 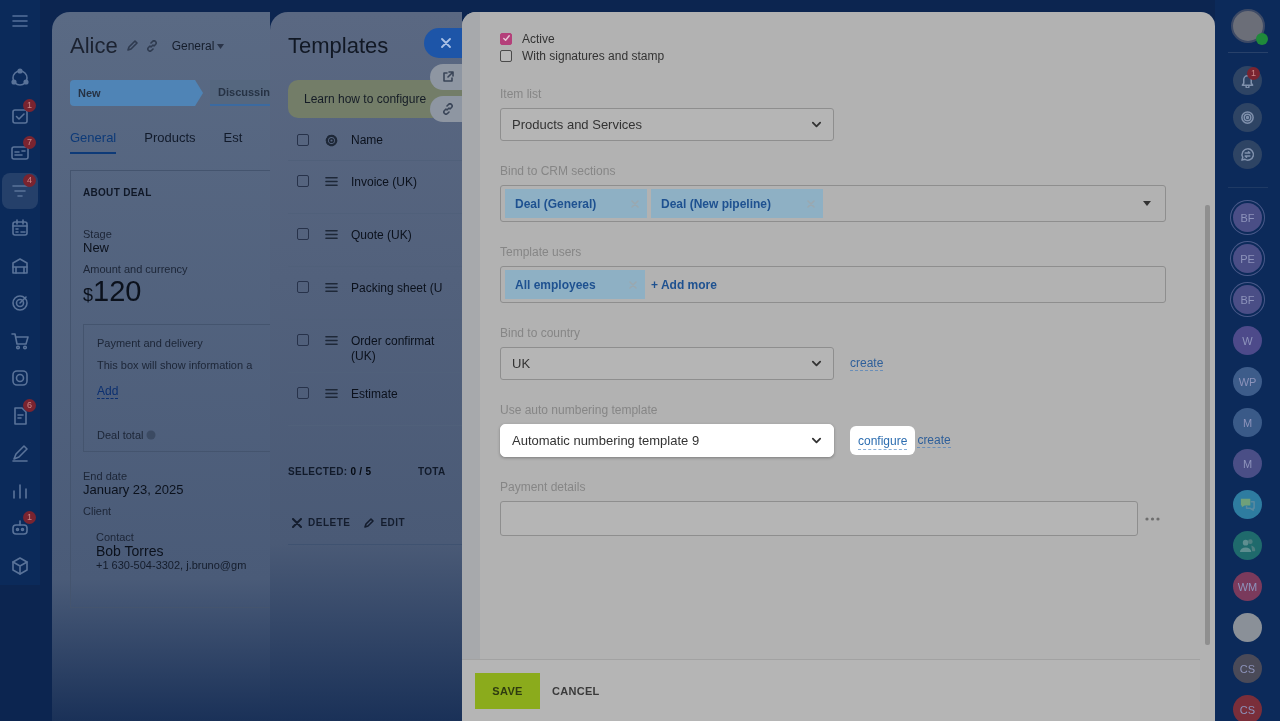 What do you see at coordinates (20, 21) in the screenshot?
I see `menu-icon` at bounding box center [20, 21].